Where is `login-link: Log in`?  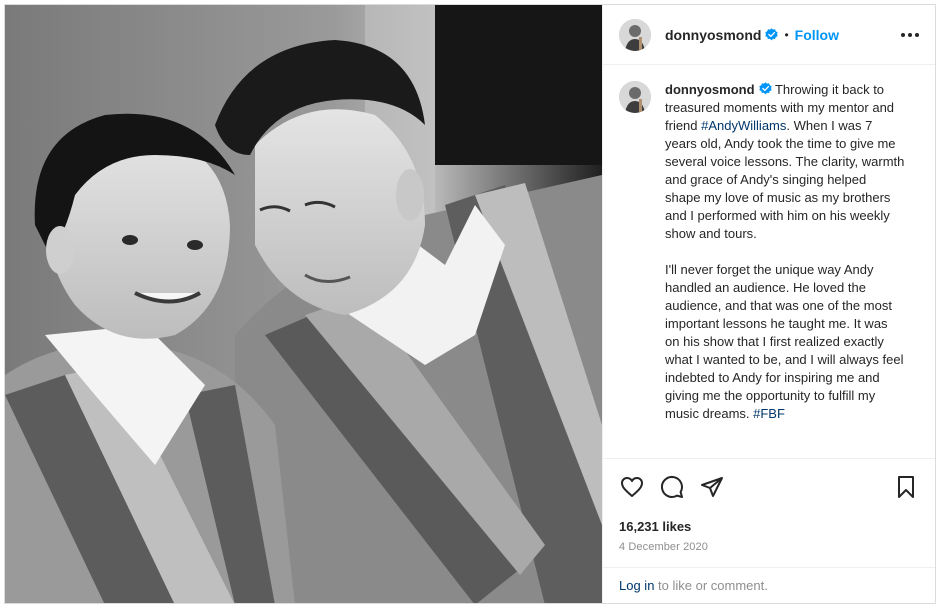
login-link: Log in is located at coordinates (636, 585).